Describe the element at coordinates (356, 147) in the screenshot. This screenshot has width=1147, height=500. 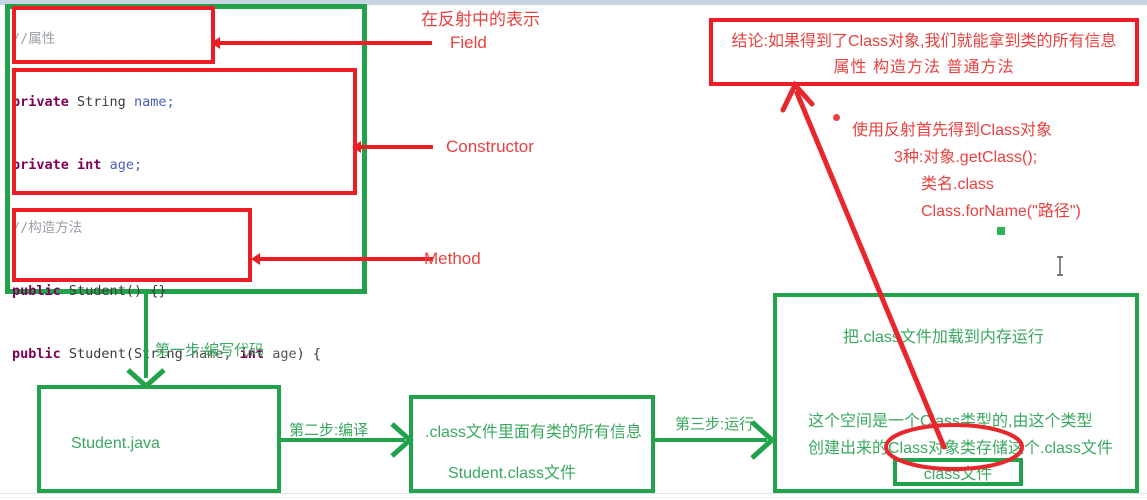
I see `leader-arrow-constructor-icon` at that location.